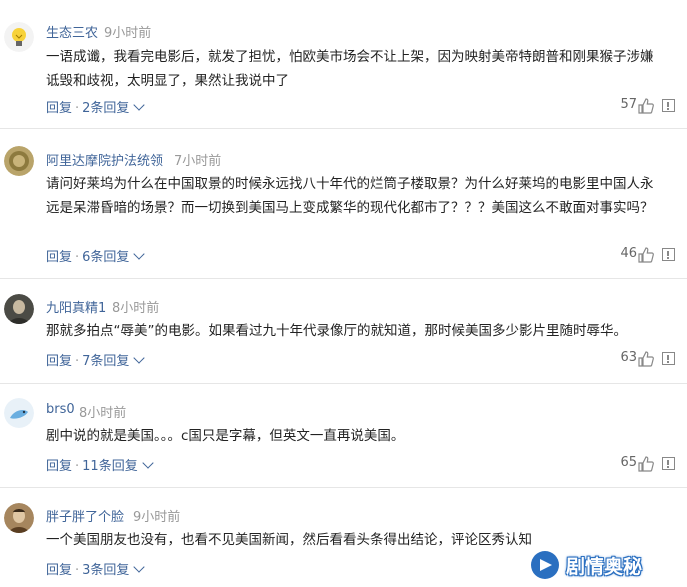 The width and height of the screenshot is (687, 587). I want to click on username: 九阳真精1, so click(76, 306).